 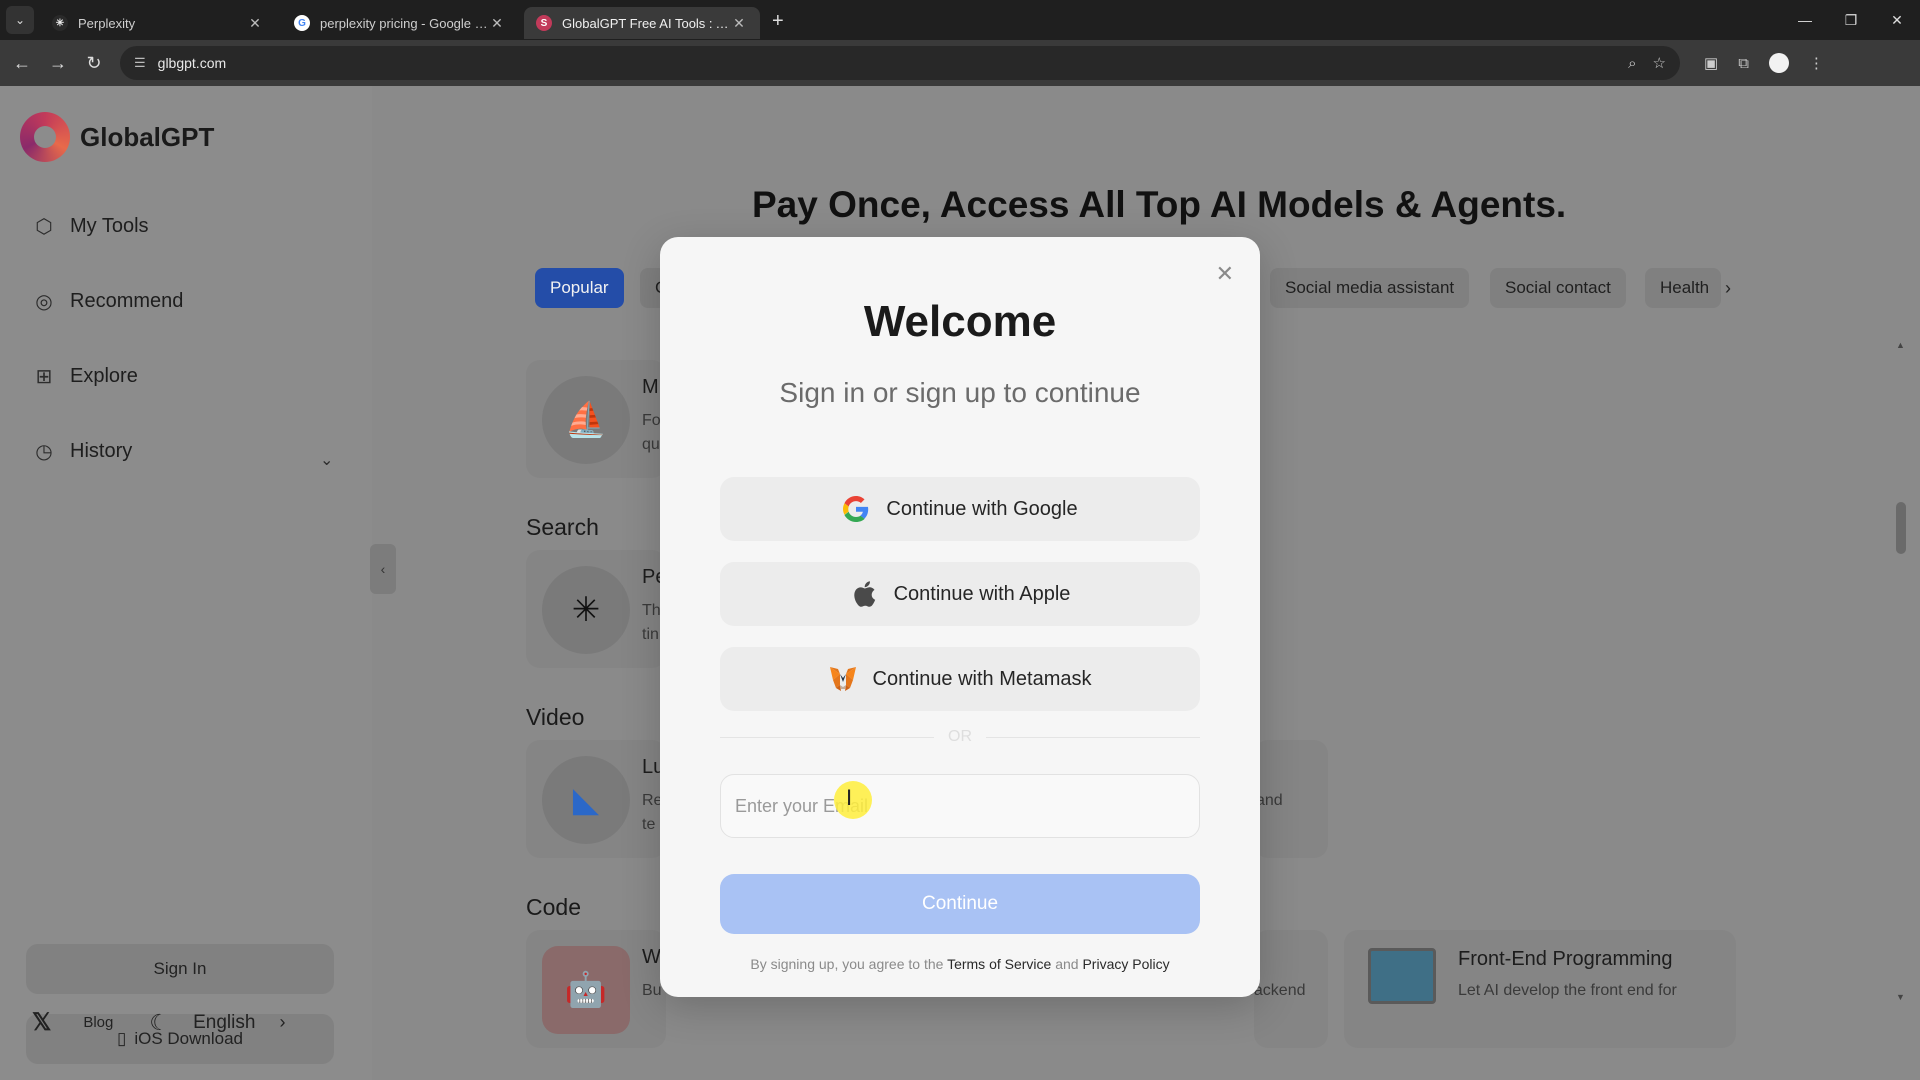 I want to click on extensions-icon: ⧉, so click(x=1743, y=63).